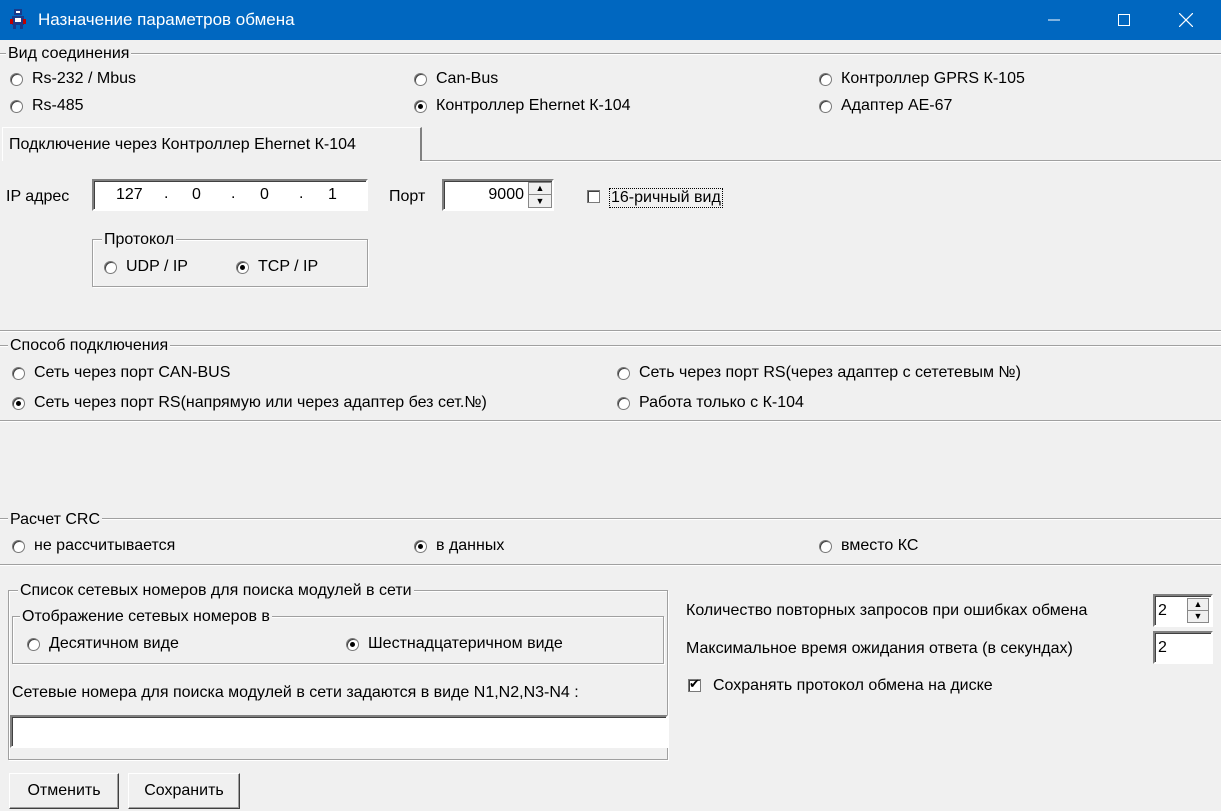 This screenshot has height=811, width=1221. I want to click on radio-gprs-k105-label: Контроллер GPRS К-105, so click(933, 78).